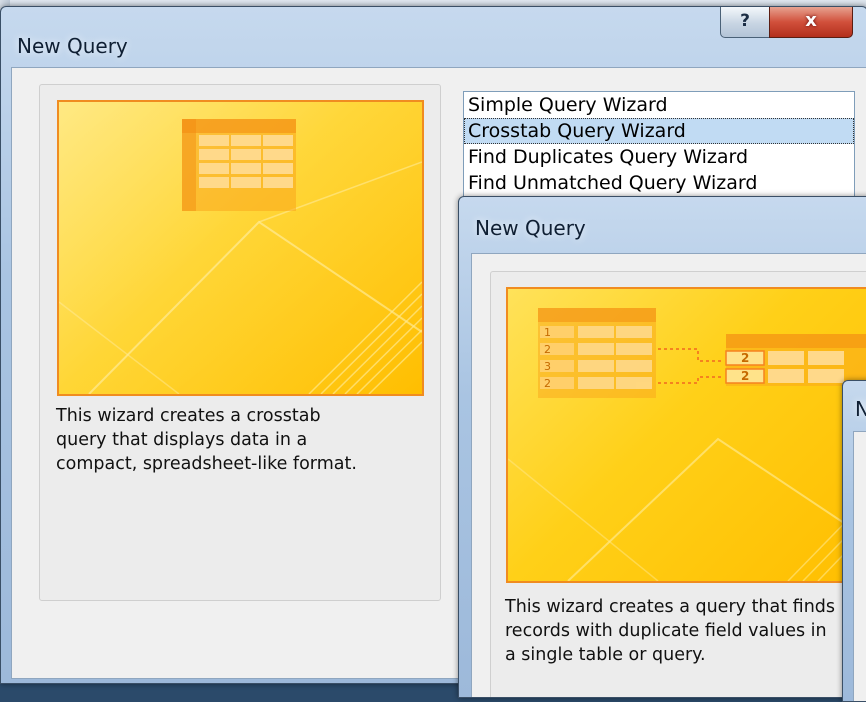 Image resolution: width=866 pixels, height=702 pixels. What do you see at coordinates (547, 332) in the screenshot?
I see `source-number-1: 1` at bounding box center [547, 332].